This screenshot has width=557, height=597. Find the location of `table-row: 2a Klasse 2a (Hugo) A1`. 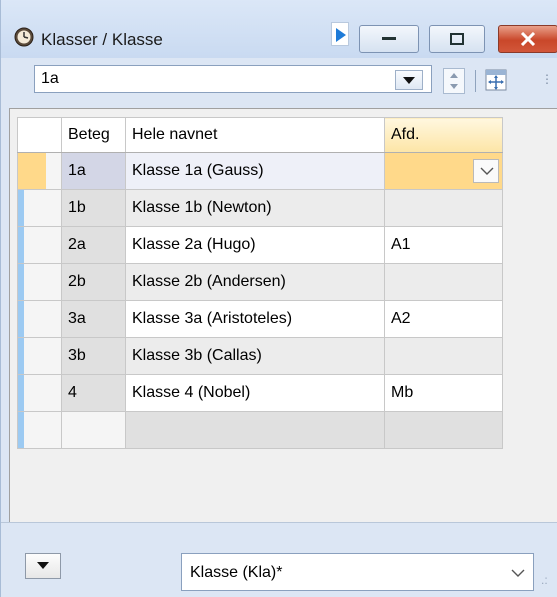

table-row: 2a Klasse 2a (Hugo) A1 is located at coordinates (260, 245).